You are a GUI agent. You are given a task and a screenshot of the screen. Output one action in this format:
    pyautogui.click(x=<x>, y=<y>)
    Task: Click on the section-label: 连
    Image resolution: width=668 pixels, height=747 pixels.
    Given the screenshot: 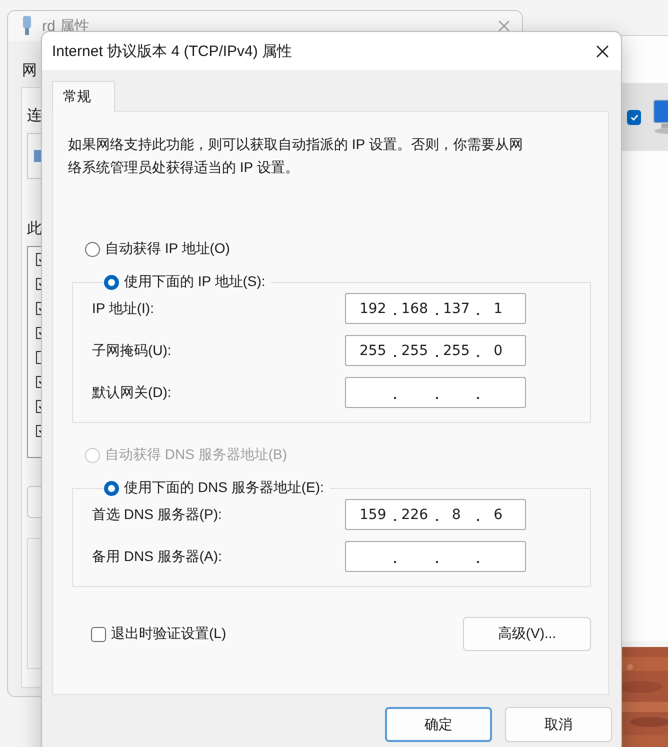 What is the action you would take?
    pyautogui.click(x=35, y=115)
    